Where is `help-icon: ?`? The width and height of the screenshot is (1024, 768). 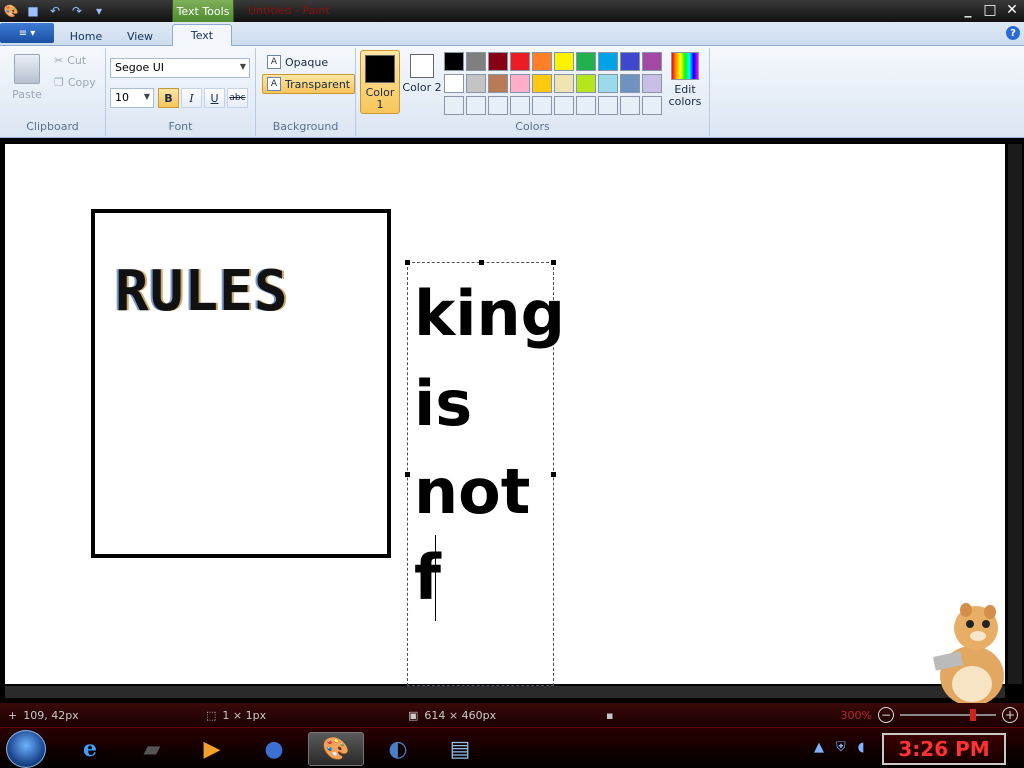
help-icon: ? is located at coordinates (1013, 33).